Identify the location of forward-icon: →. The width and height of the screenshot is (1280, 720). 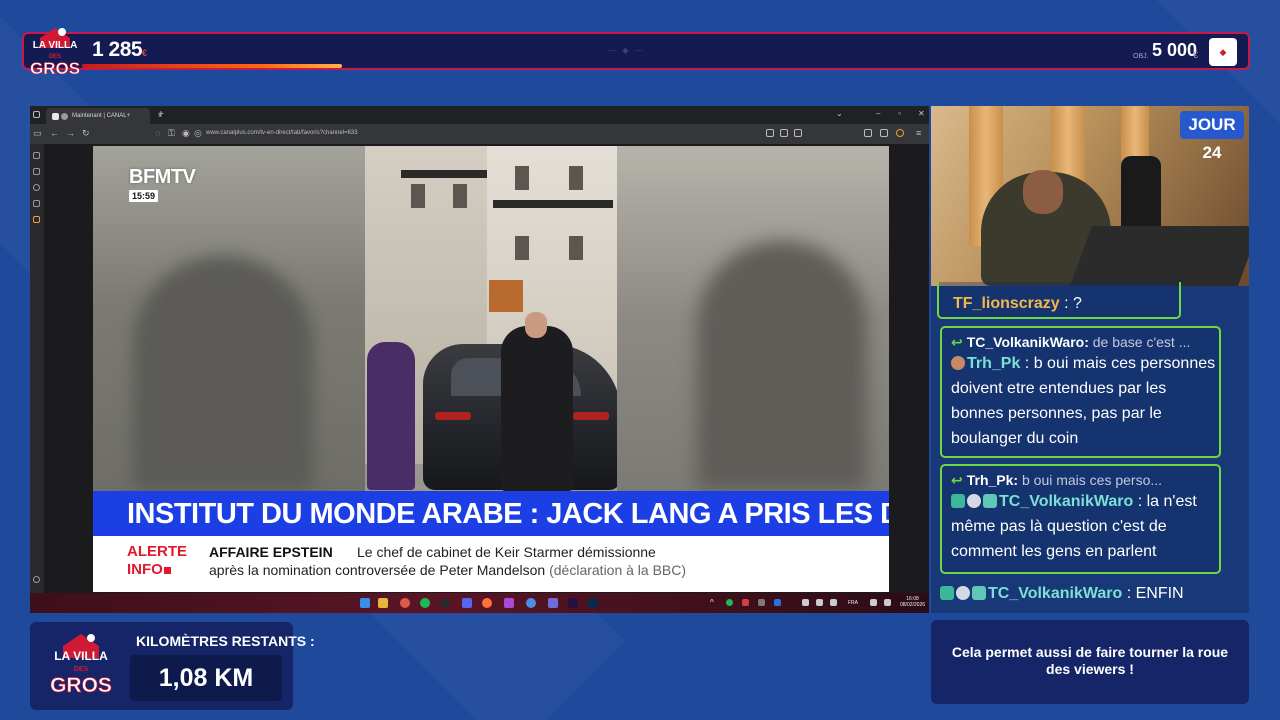
(70, 133).